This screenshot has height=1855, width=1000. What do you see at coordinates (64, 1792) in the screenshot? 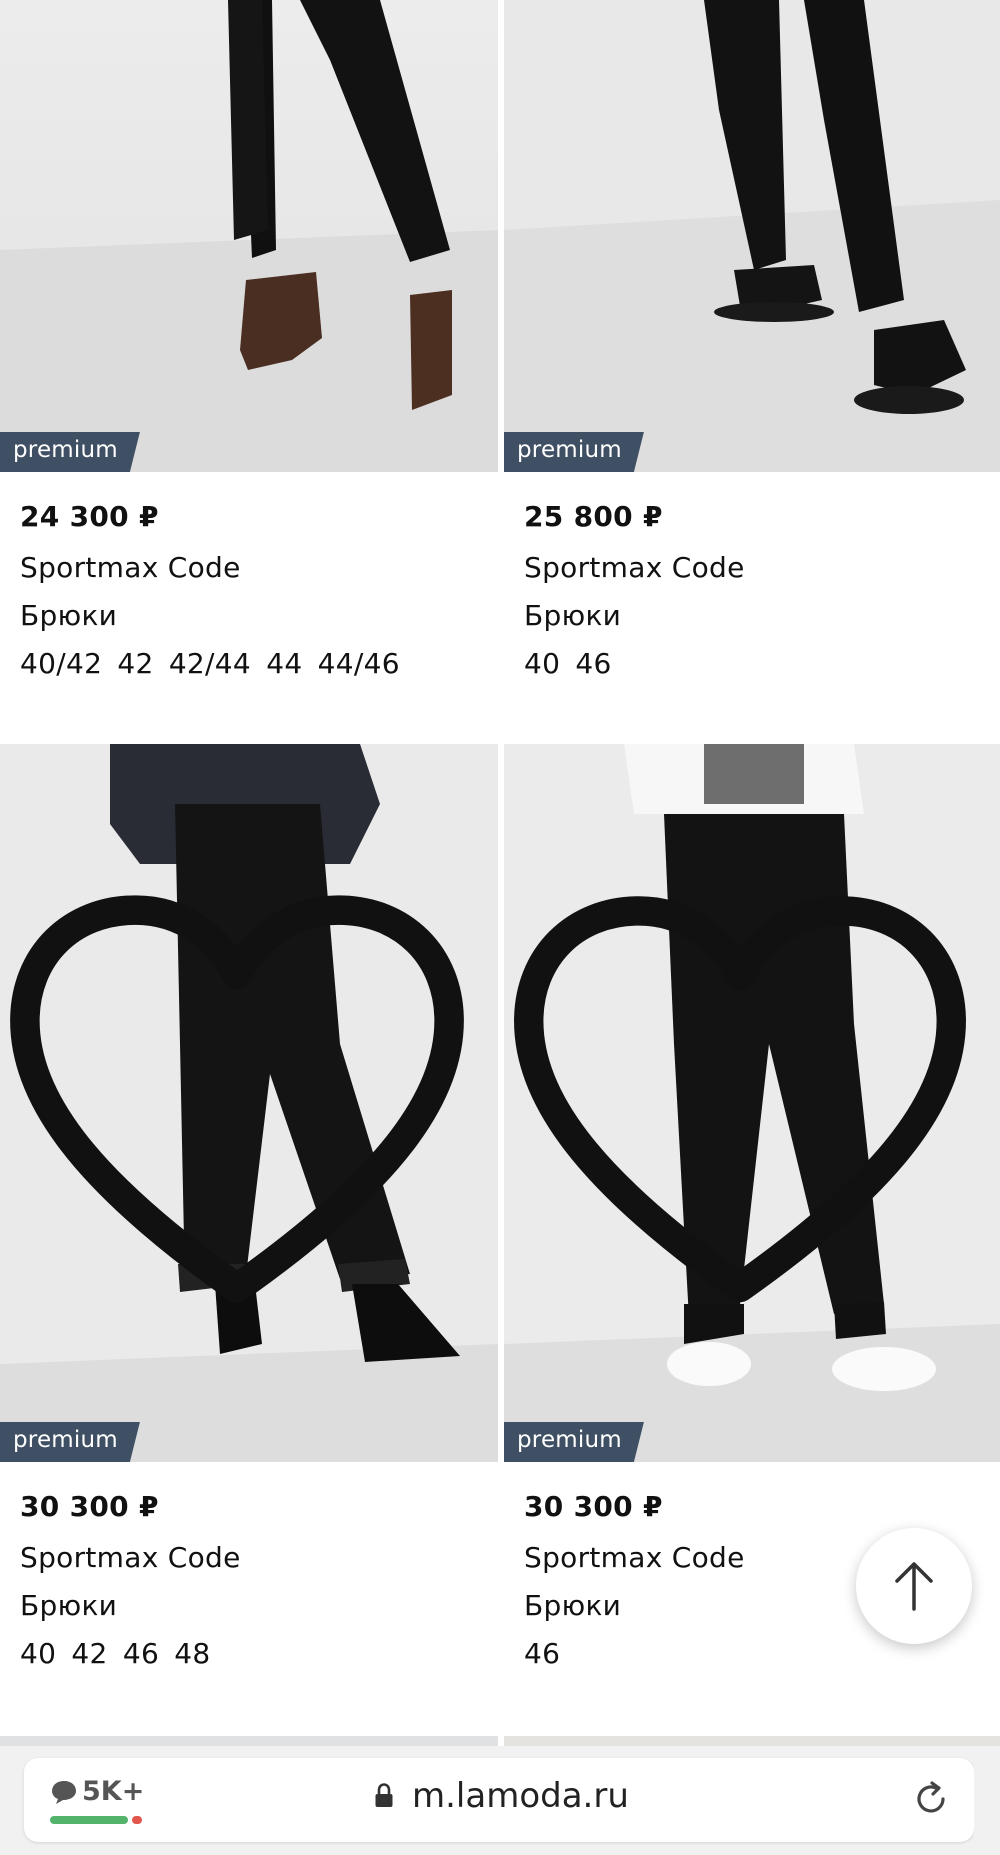
I see `chat-bubble-icon` at bounding box center [64, 1792].